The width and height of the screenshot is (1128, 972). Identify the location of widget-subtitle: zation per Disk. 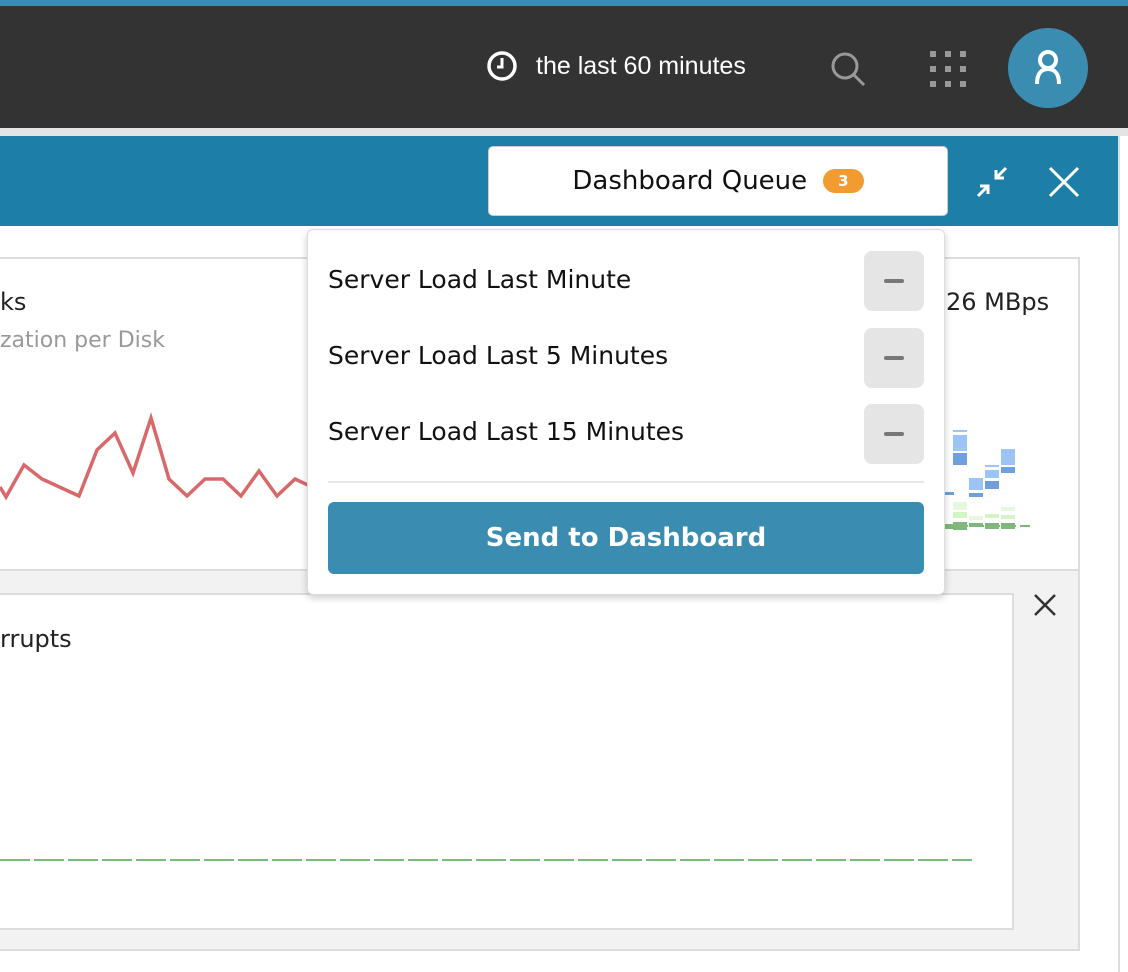
(82, 340).